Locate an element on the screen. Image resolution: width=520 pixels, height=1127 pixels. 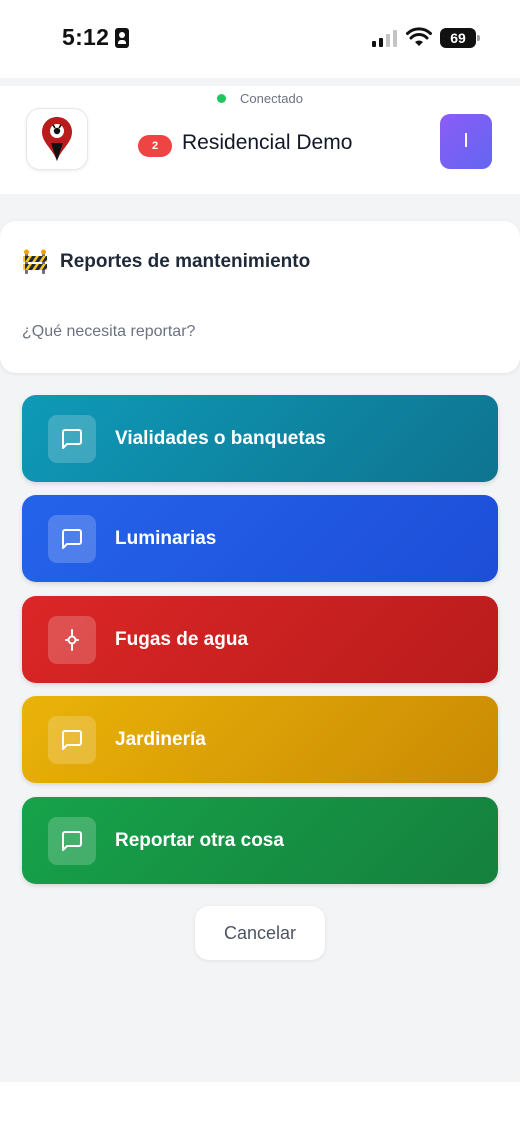
option-vialidades: Vialidades o banquetas is located at coordinates (260, 438).